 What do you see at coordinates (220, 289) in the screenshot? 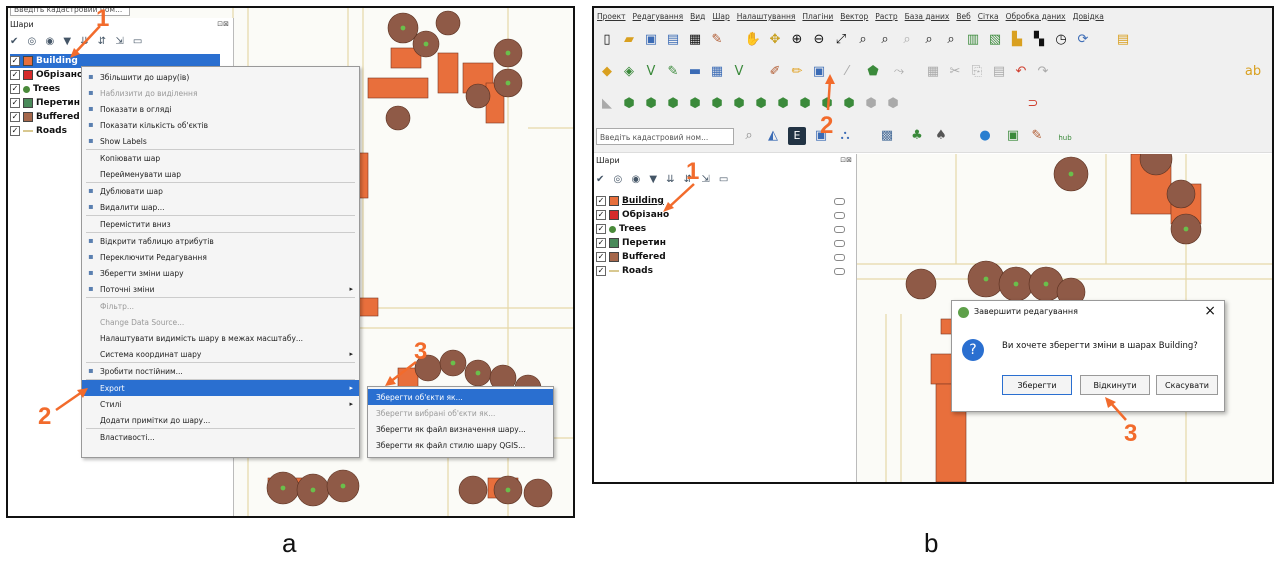
I see `menu-item: ▪ Поточні зміни ▸` at bounding box center [220, 289].